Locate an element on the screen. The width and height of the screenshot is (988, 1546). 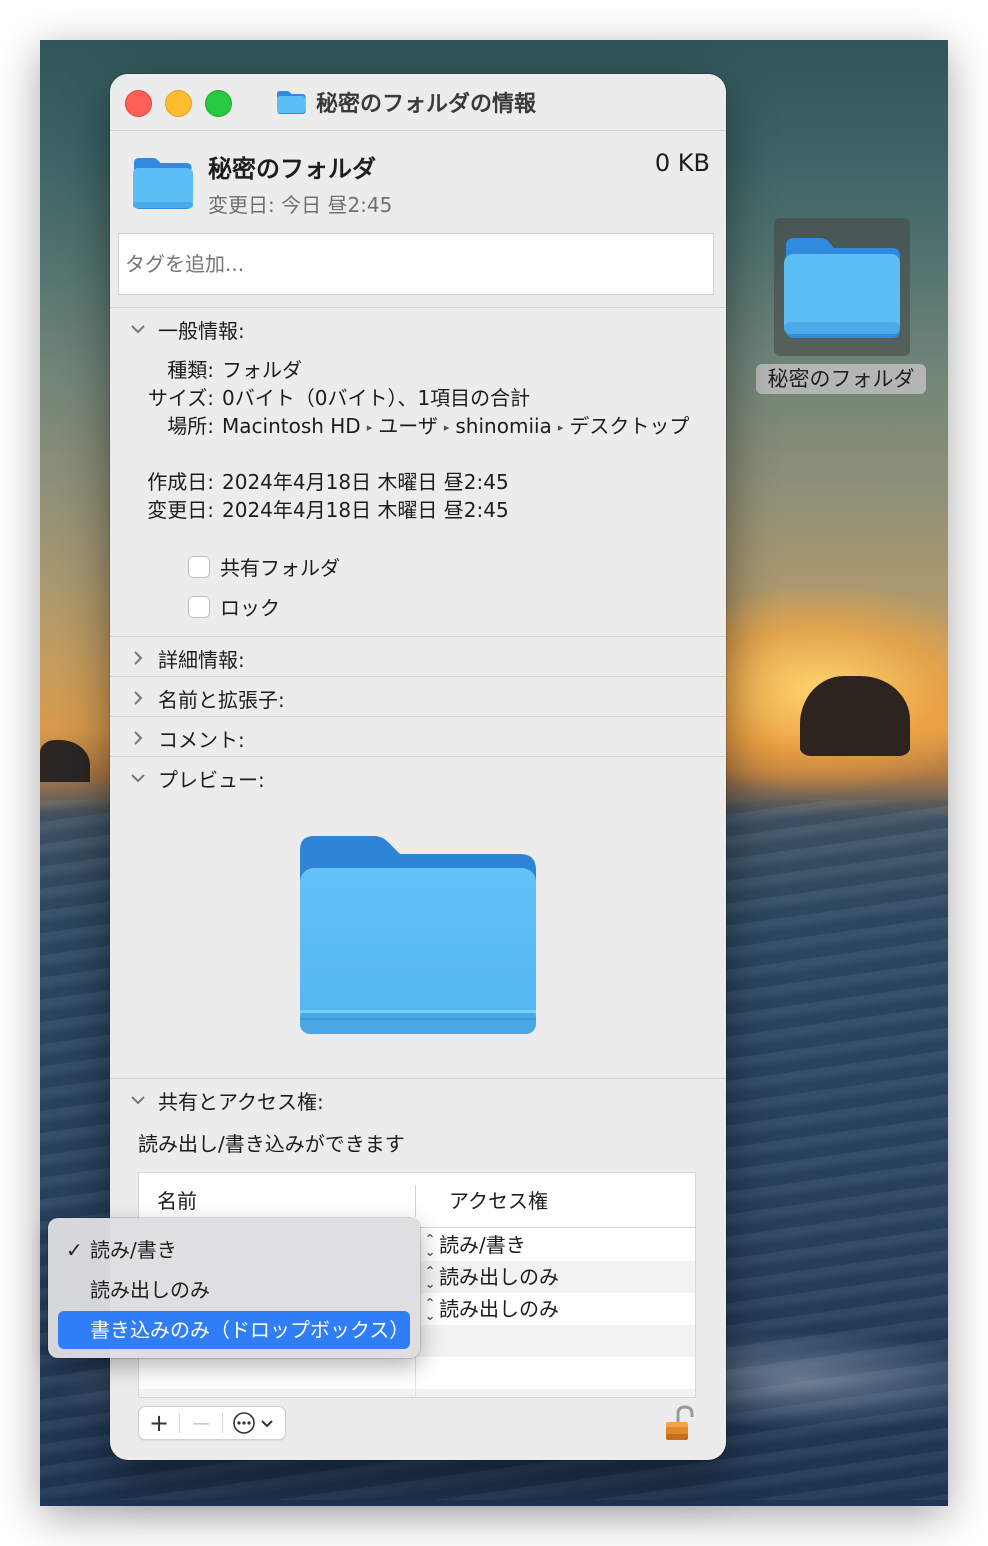
window-title: 秘密のフォルダの情報 is located at coordinates (426, 104).